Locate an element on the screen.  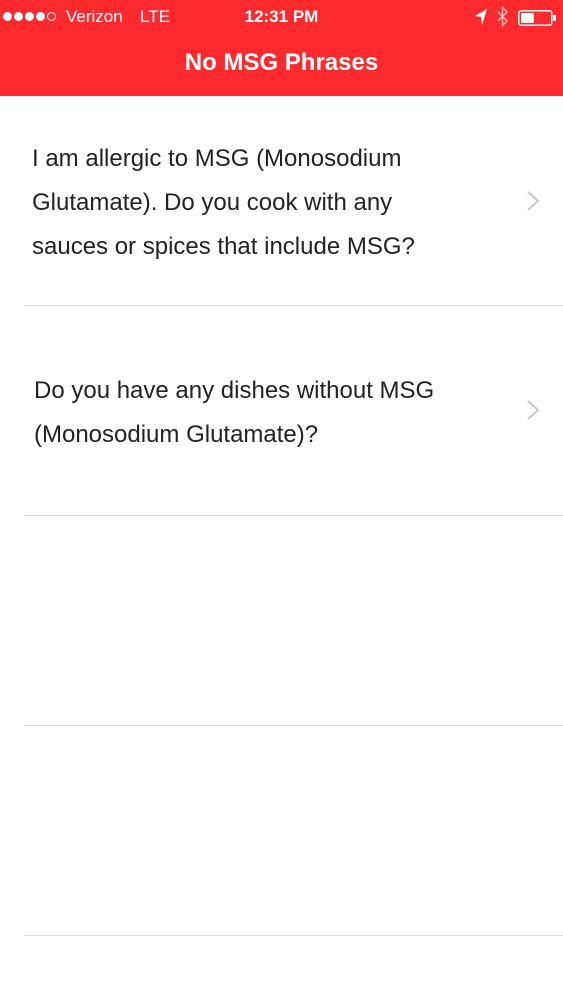
status-bar: Verizon LTE 12:31 PM is located at coordinates (281, 17).